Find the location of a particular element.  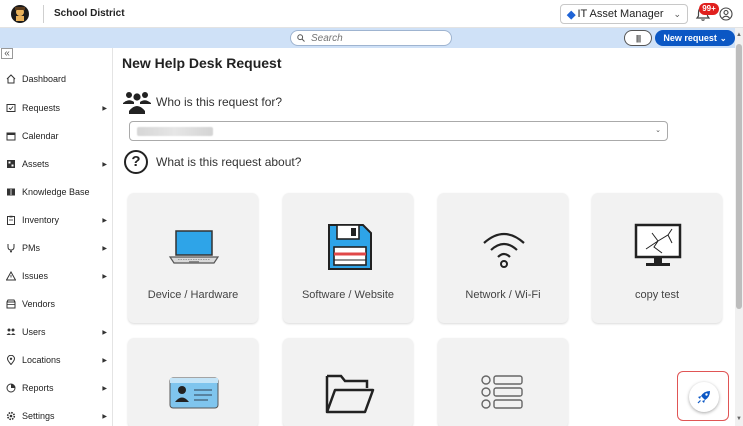

search-band: |||| New request ⌄ is located at coordinates (371, 38).